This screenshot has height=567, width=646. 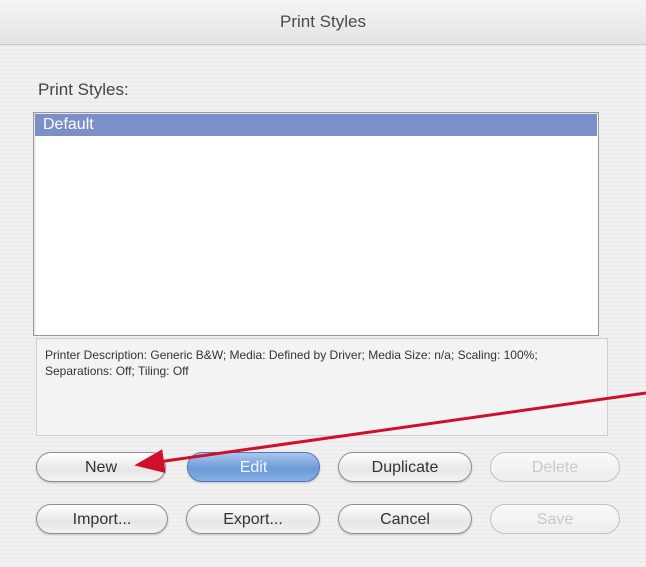 What do you see at coordinates (405, 519) in the screenshot?
I see `cancel-button: Cancel` at bounding box center [405, 519].